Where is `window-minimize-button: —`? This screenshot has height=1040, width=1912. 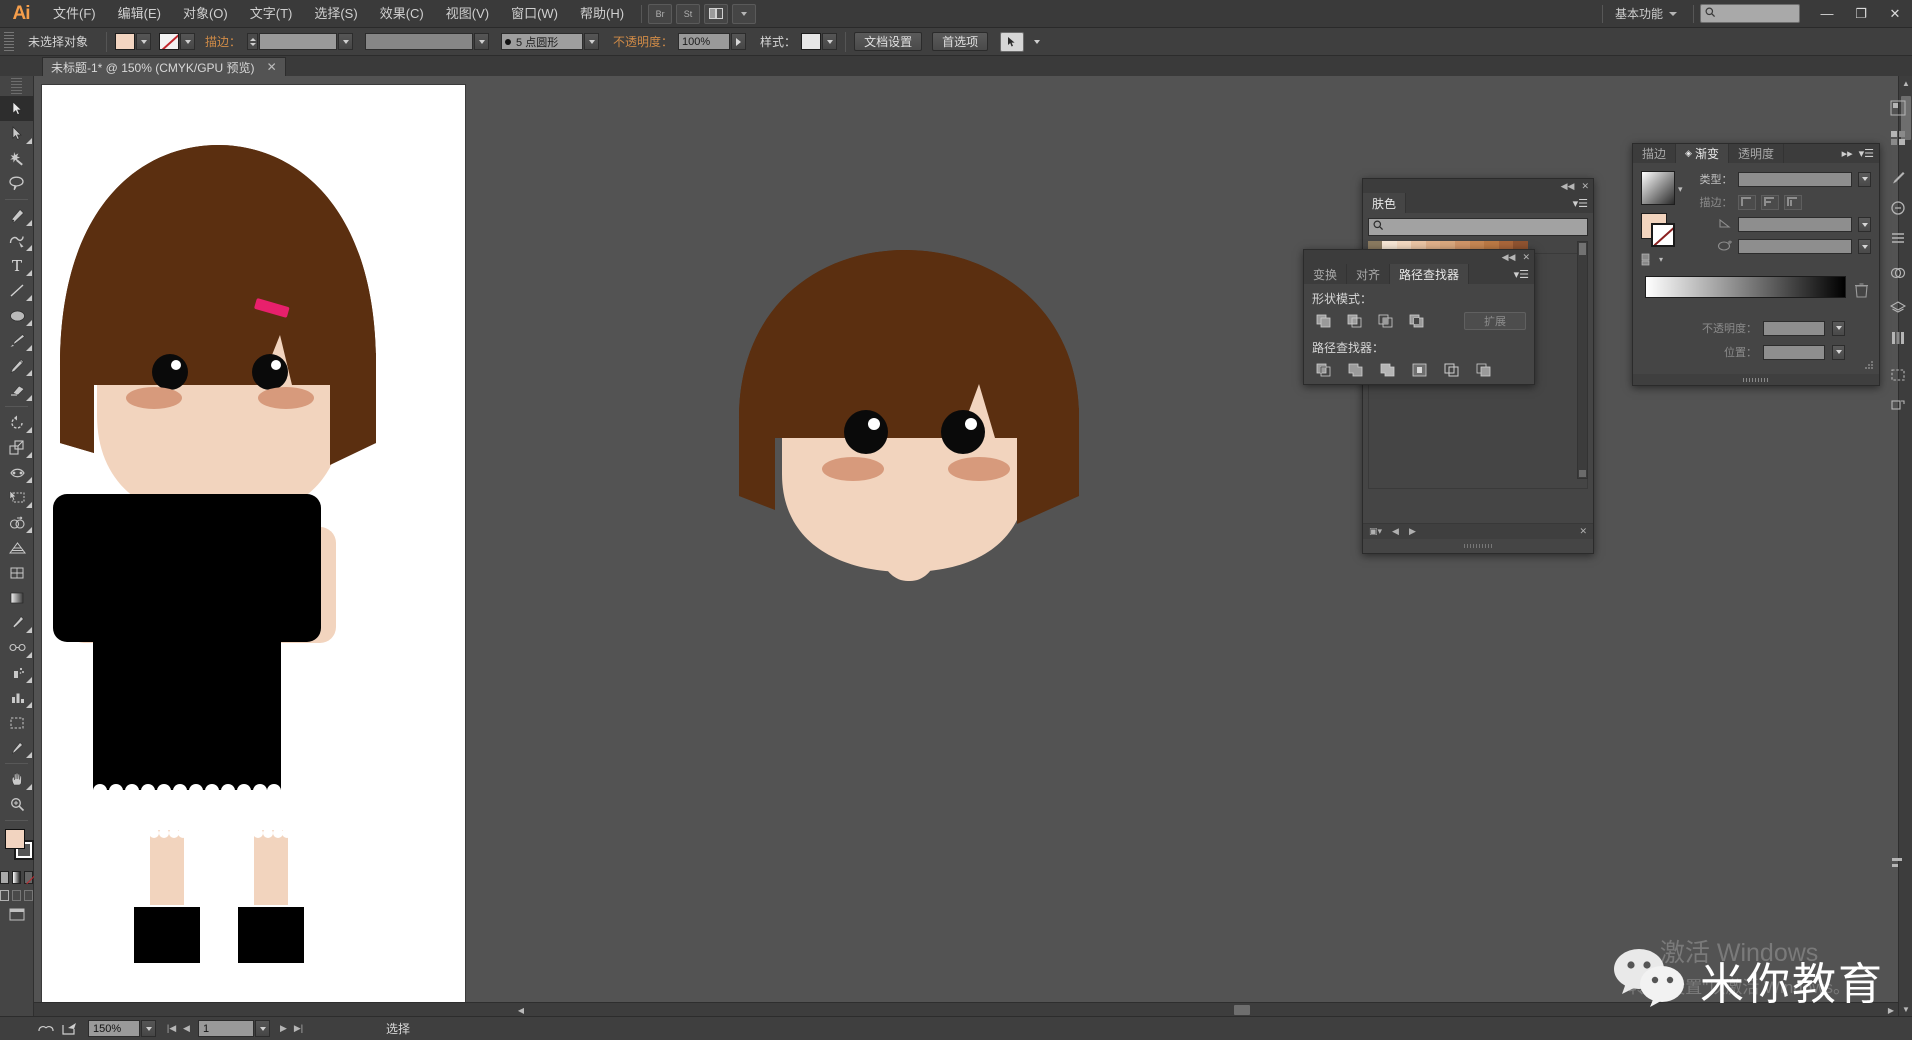
window-minimize-button: — is located at coordinates (1827, 14).